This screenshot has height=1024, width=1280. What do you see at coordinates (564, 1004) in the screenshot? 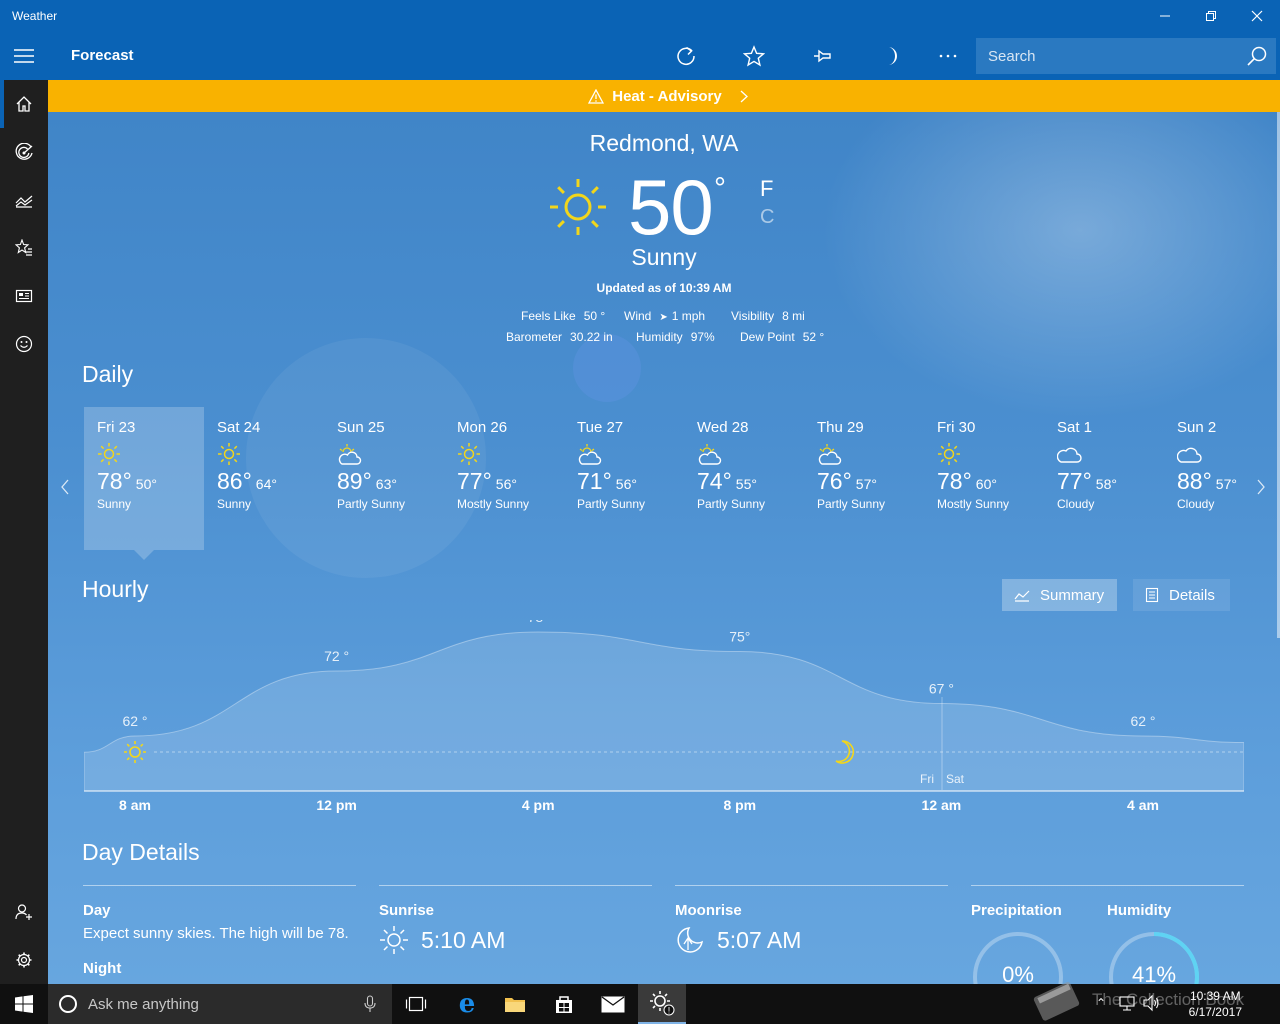
I see `store-button` at bounding box center [564, 1004].